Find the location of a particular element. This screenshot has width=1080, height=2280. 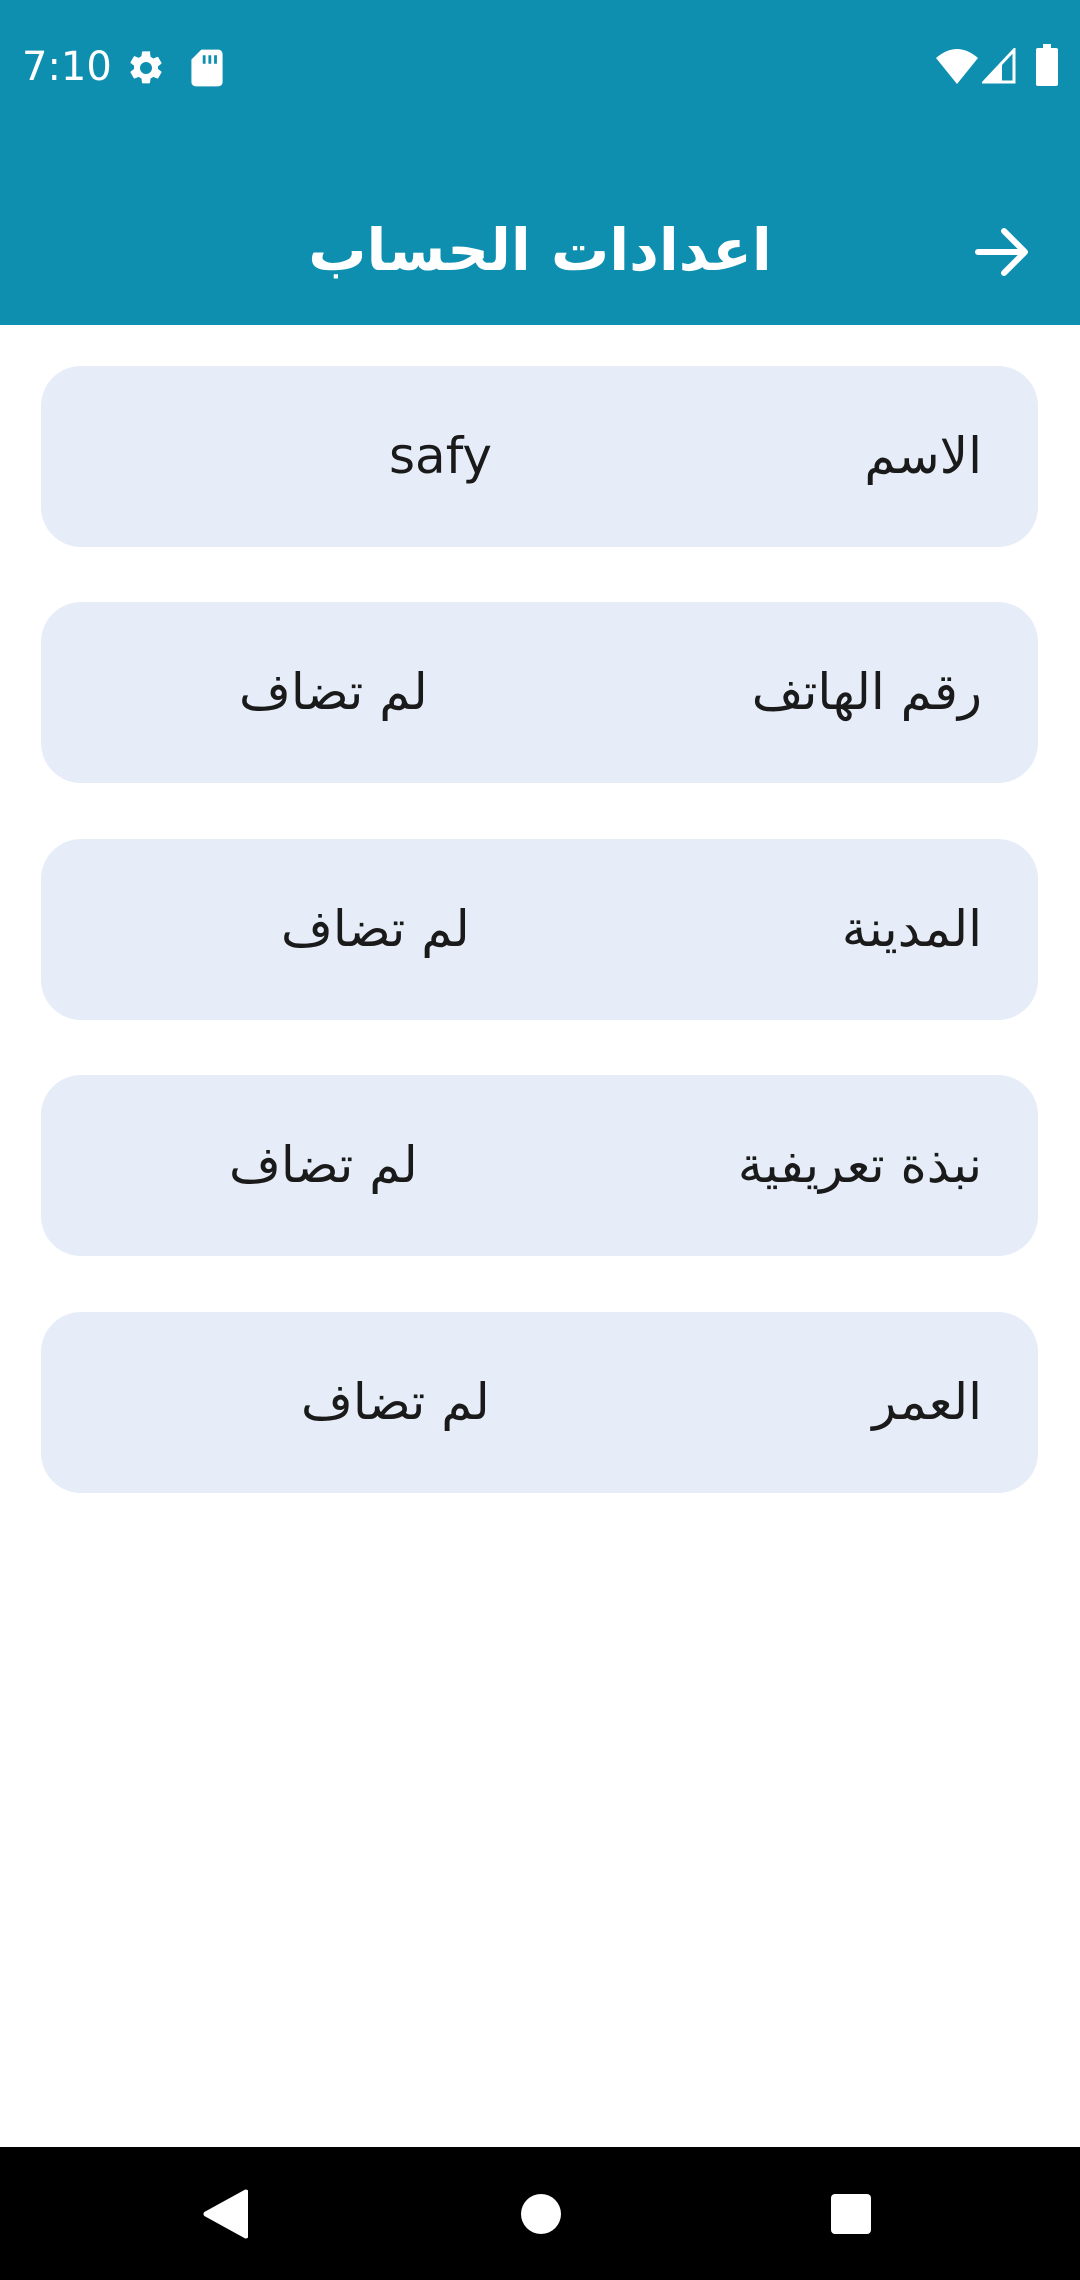

field-label: المدينة is located at coordinates (911, 929).